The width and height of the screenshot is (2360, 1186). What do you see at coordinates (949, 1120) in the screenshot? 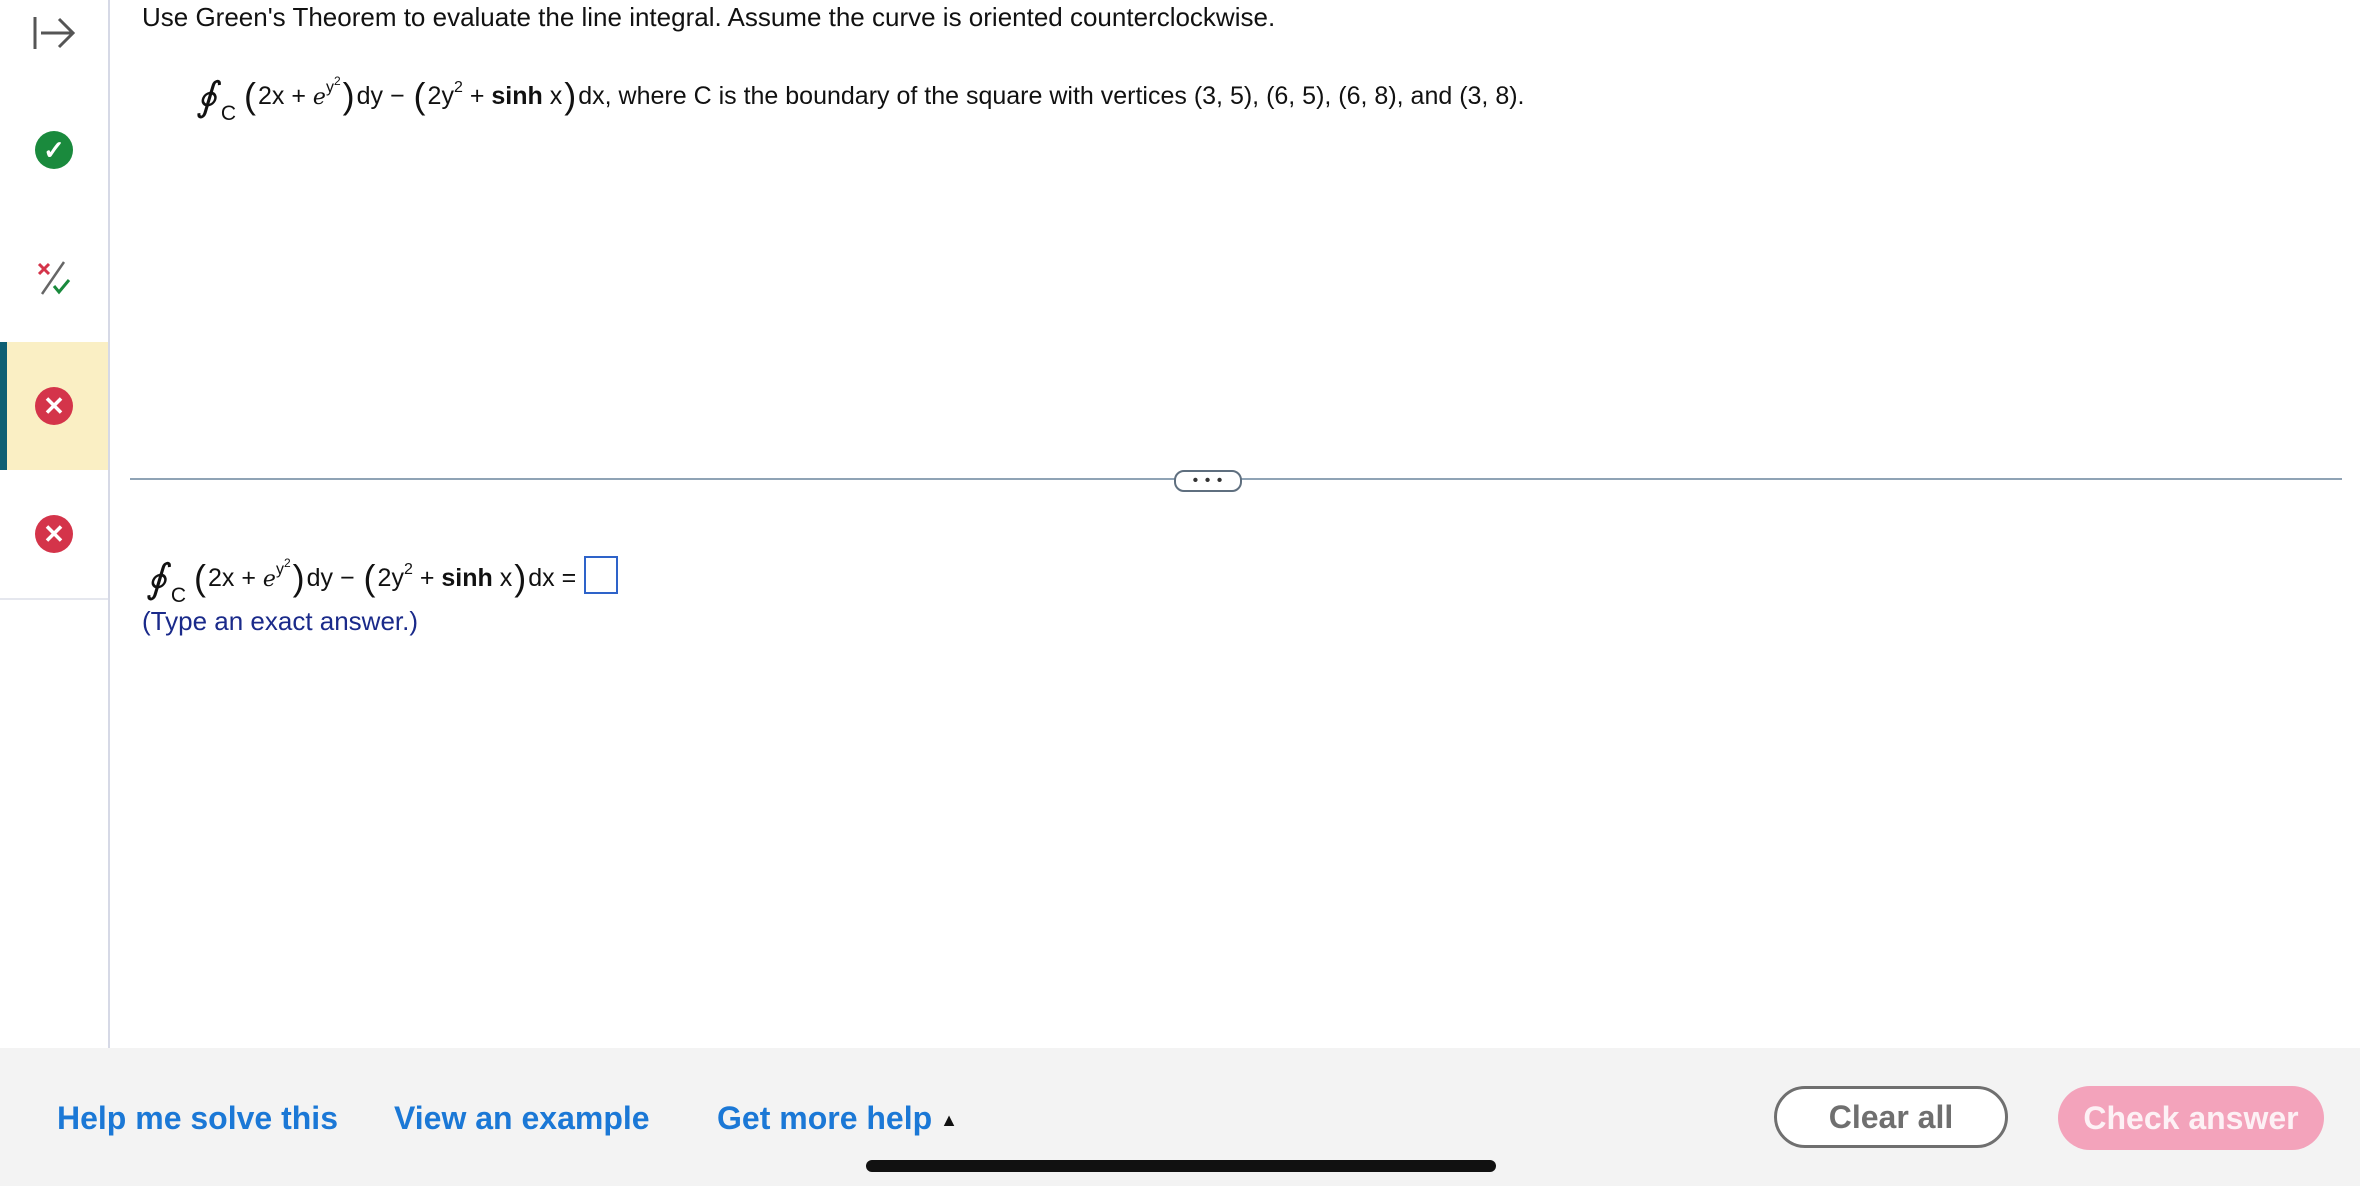
I see `caret-up-icon: ▲` at bounding box center [949, 1120].